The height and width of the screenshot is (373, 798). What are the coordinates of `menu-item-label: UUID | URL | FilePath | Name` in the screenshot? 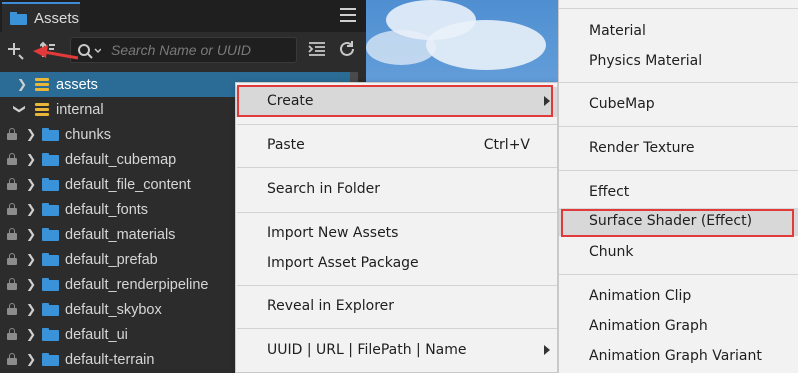 It's located at (367, 350).